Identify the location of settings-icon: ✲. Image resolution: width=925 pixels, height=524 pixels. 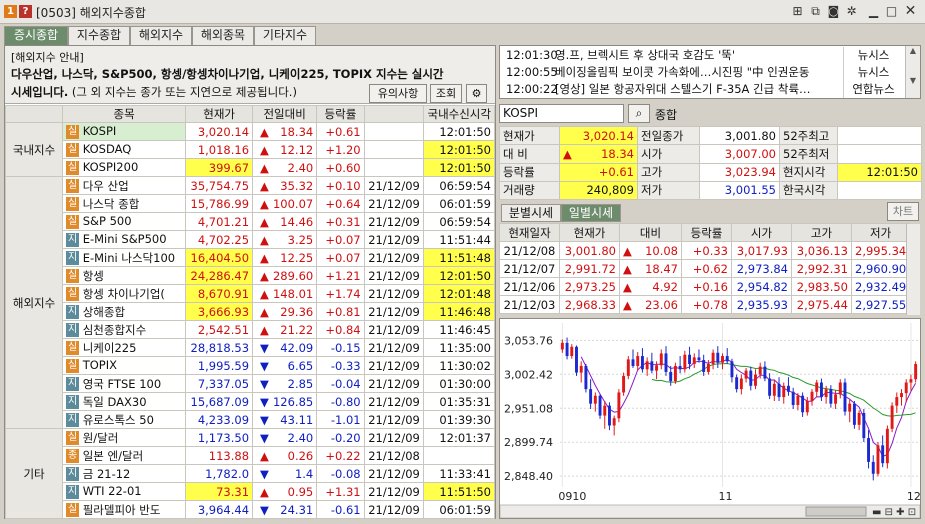
(851, 11).